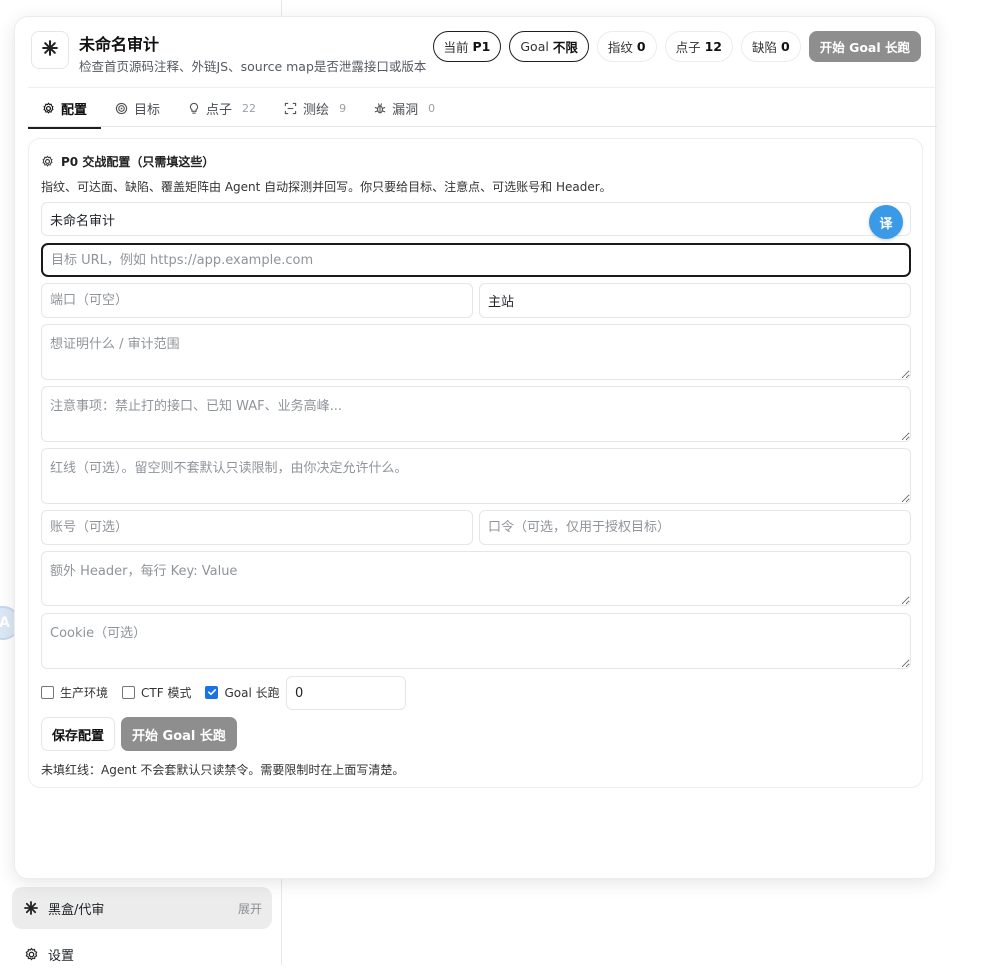 The width and height of the screenshot is (985, 975). Describe the element at coordinates (76, 910) in the screenshot. I see `sidebar-item-label: 黑盒/代审` at that location.